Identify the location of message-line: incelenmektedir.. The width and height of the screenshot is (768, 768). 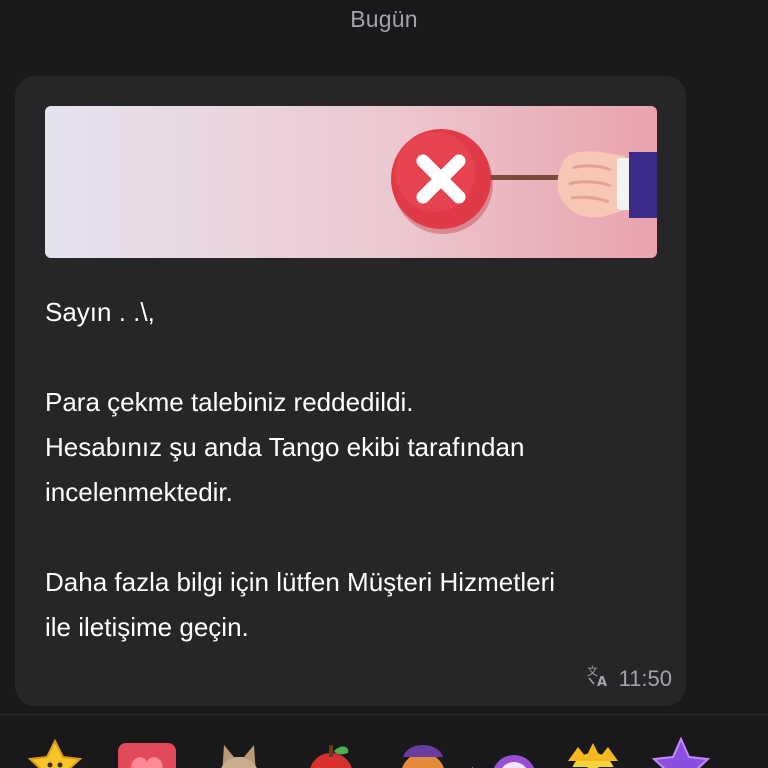
(139, 492).